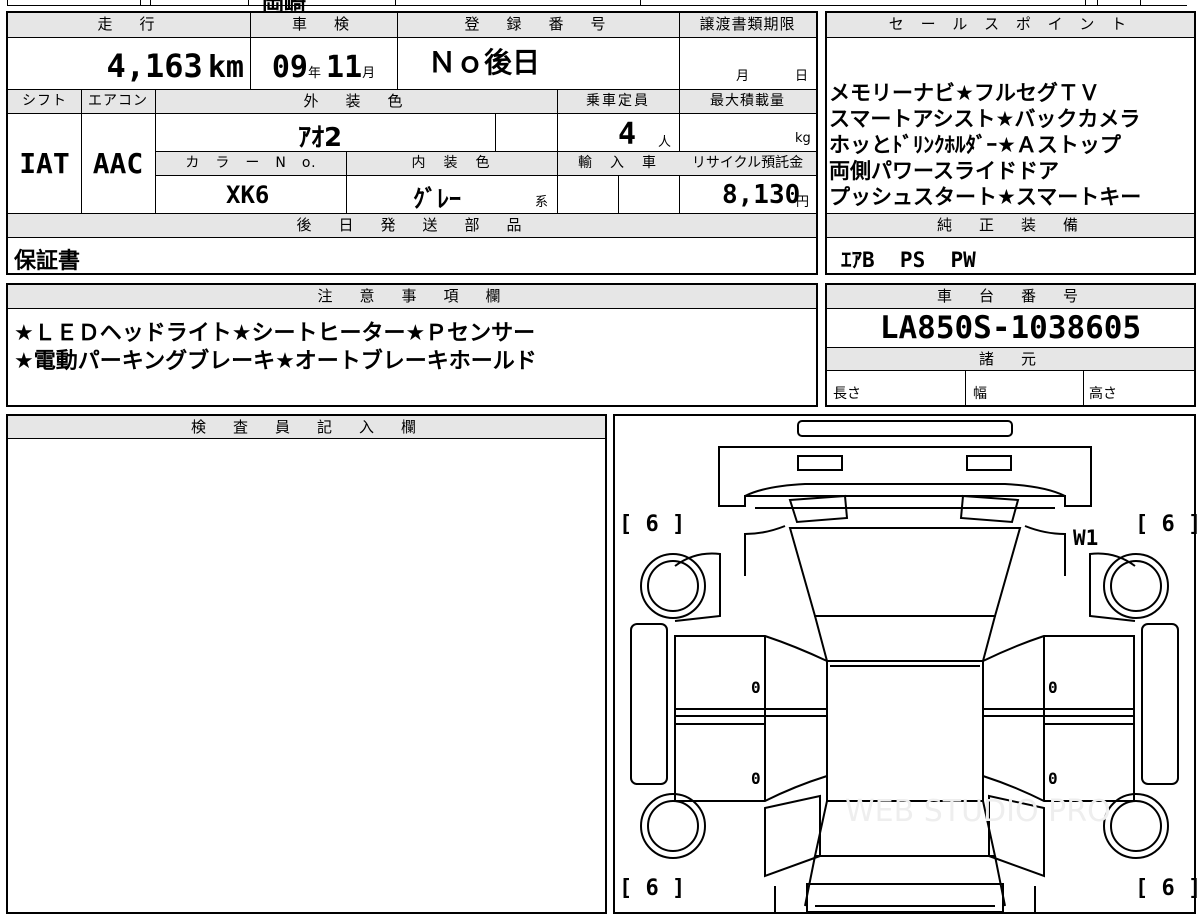  Describe the element at coordinates (618, 101) in the screenshot. I see `capacity-header: 乗車定員` at that location.